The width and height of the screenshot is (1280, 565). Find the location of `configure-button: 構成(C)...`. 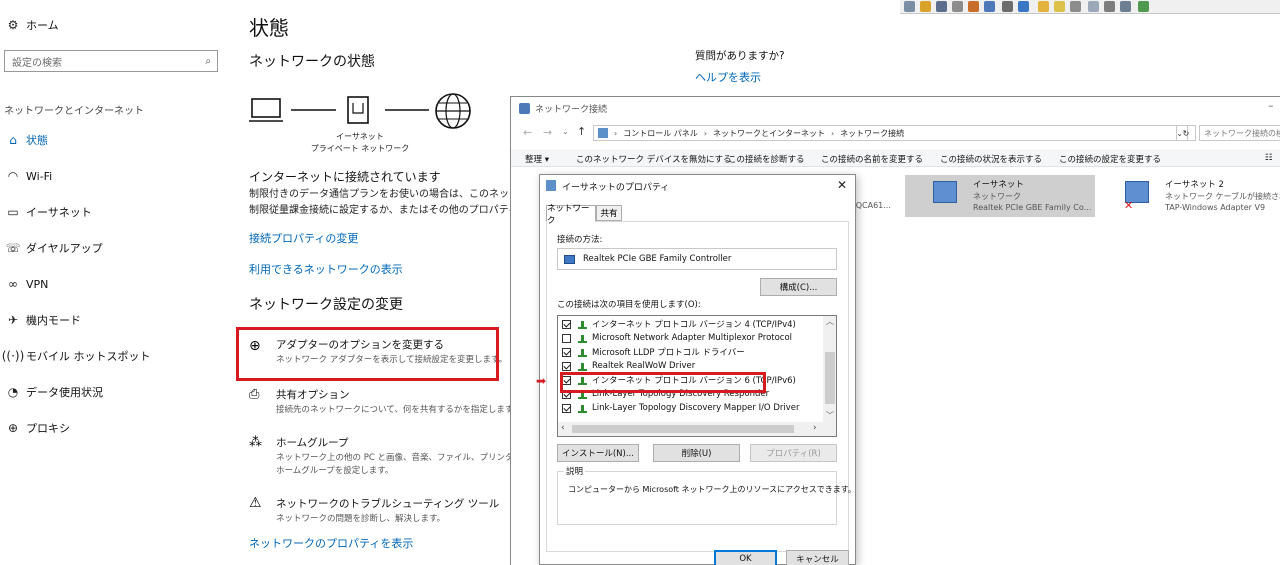

configure-button: 構成(C)... is located at coordinates (798, 287).